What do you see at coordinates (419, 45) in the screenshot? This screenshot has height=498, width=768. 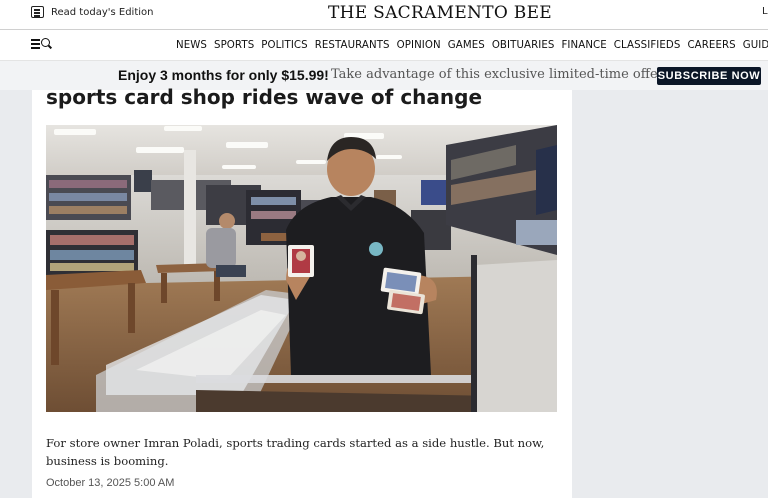 I see `nav-opinion: OPINION` at bounding box center [419, 45].